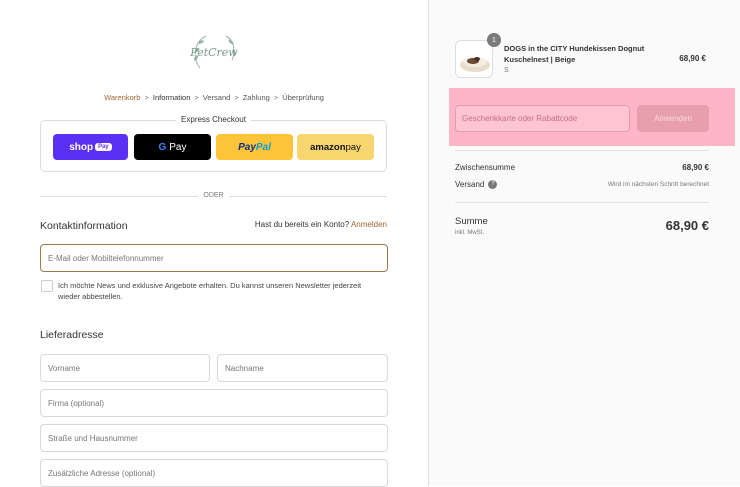 The height and width of the screenshot is (487, 740). I want to click on product-image, so click(474, 59).